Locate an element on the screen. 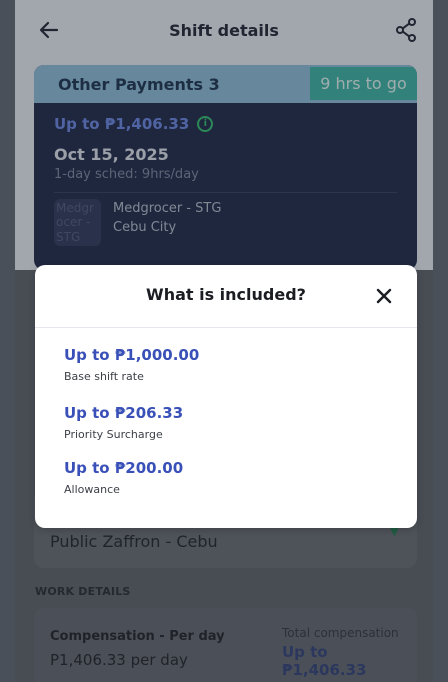 Image resolution: width=448 pixels, height=682 pixels. included-item-amount: Up to ₱206.33 is located at coordinates (124, 413).